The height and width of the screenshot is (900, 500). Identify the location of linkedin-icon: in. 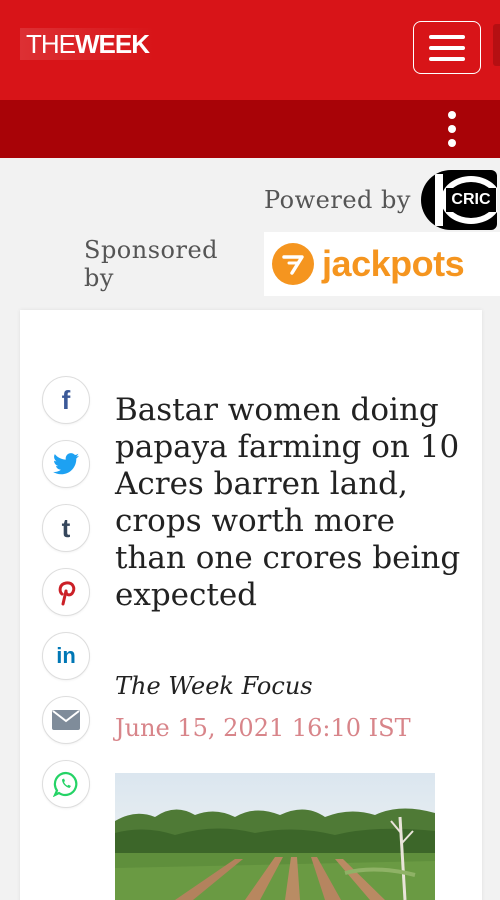
(66, 655).